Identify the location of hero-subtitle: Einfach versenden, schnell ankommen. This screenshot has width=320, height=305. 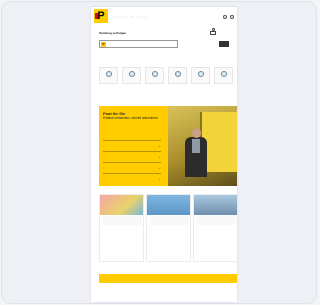
(130, 118).